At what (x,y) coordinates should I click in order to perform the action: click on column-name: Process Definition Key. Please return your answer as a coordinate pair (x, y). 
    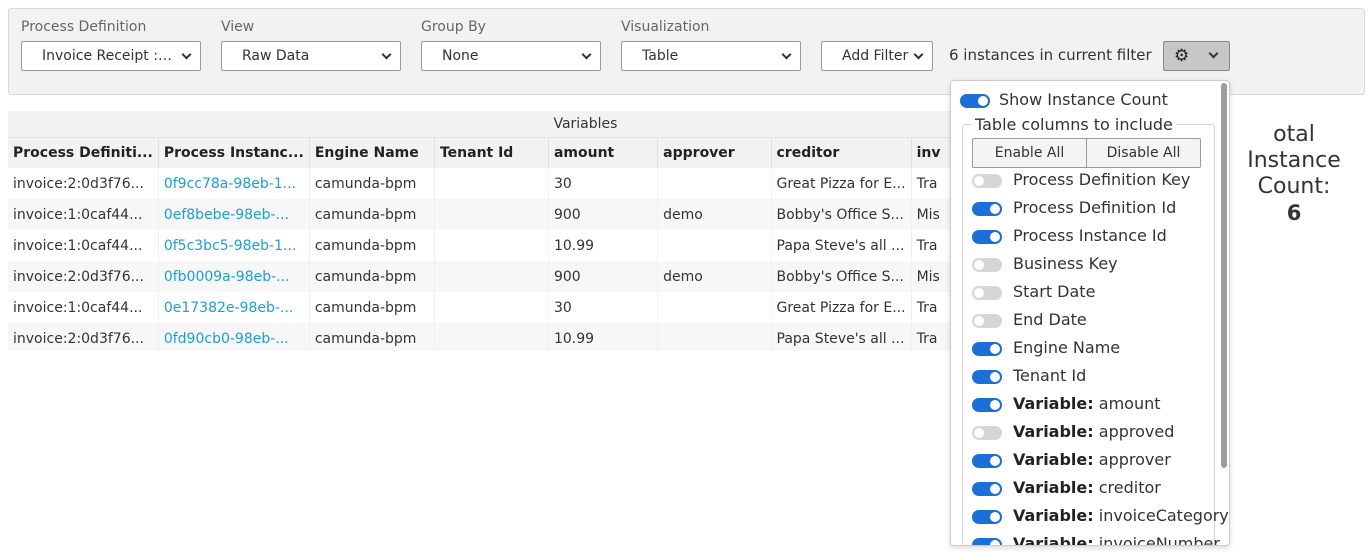
    Looking at the image, I should click on (1102, 179).